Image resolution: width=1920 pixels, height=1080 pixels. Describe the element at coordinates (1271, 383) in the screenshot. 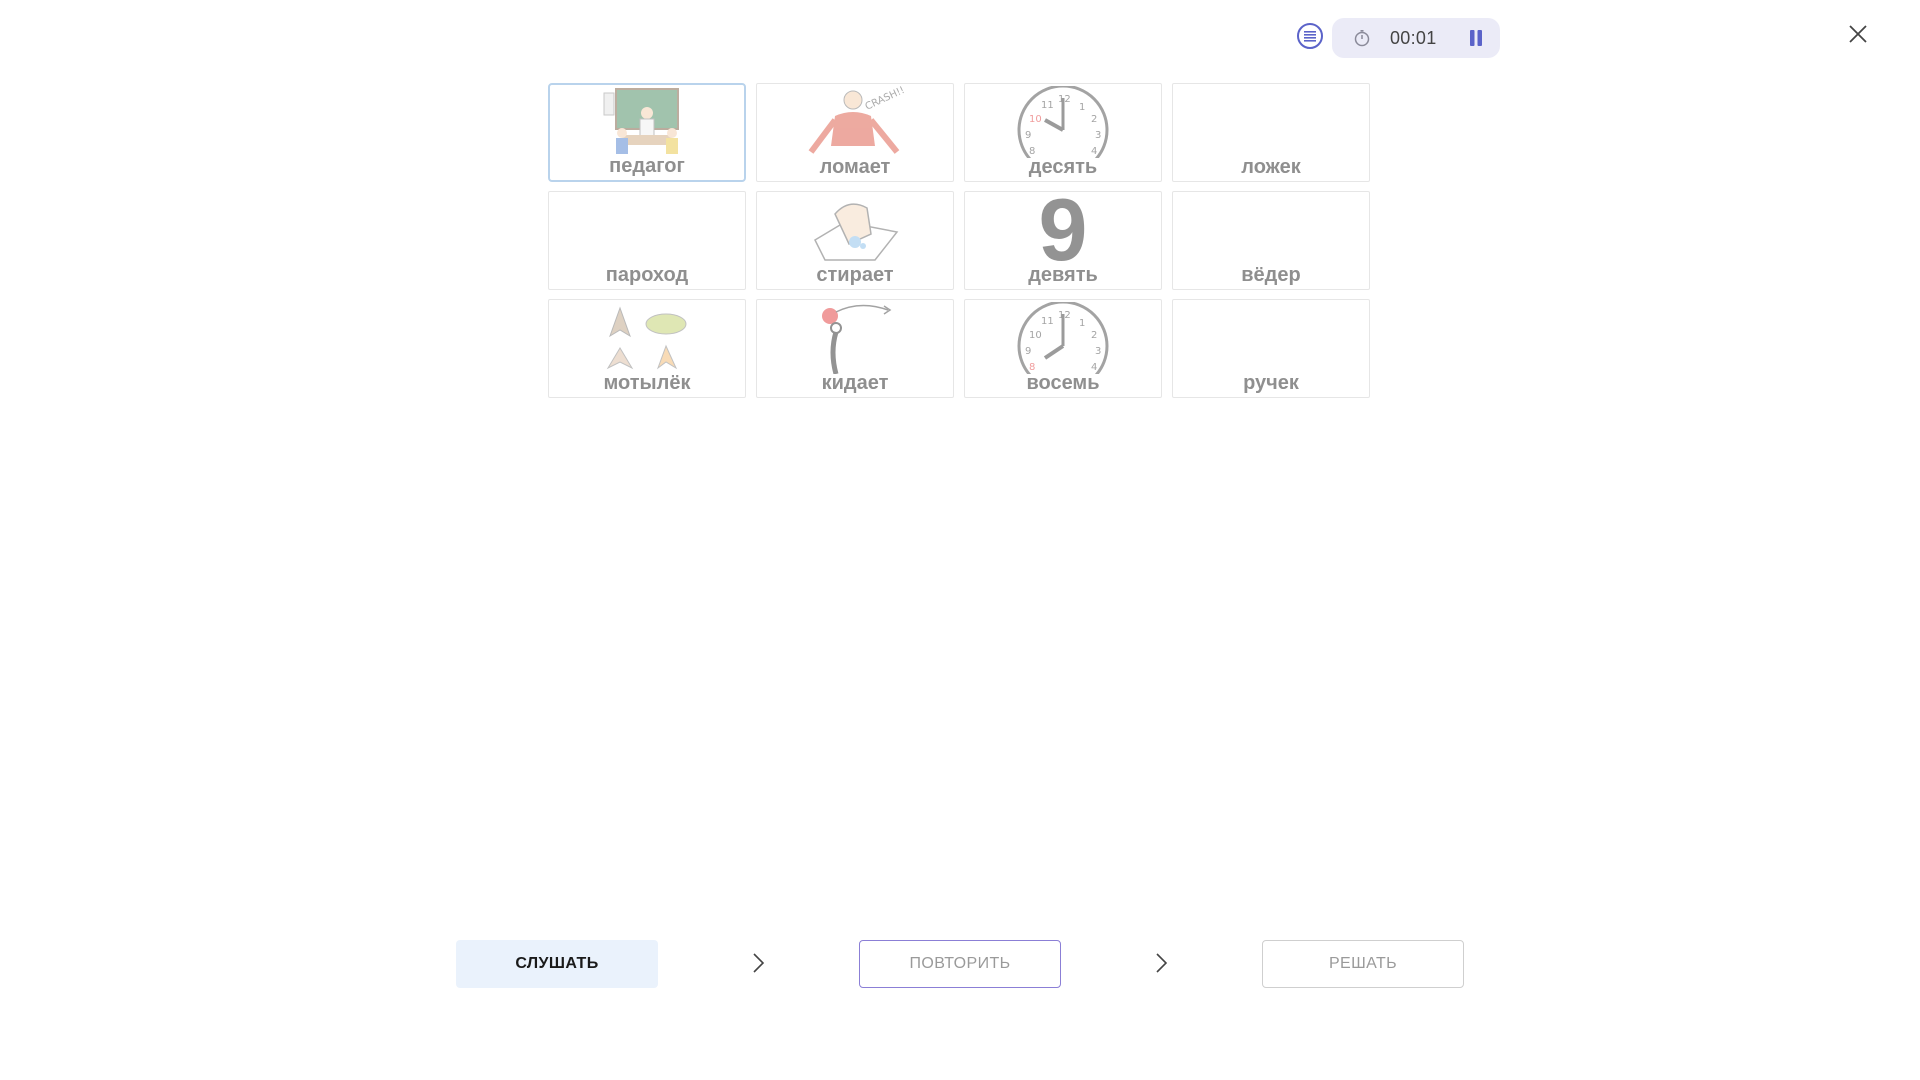

I see `card-word: ручек` at that location.